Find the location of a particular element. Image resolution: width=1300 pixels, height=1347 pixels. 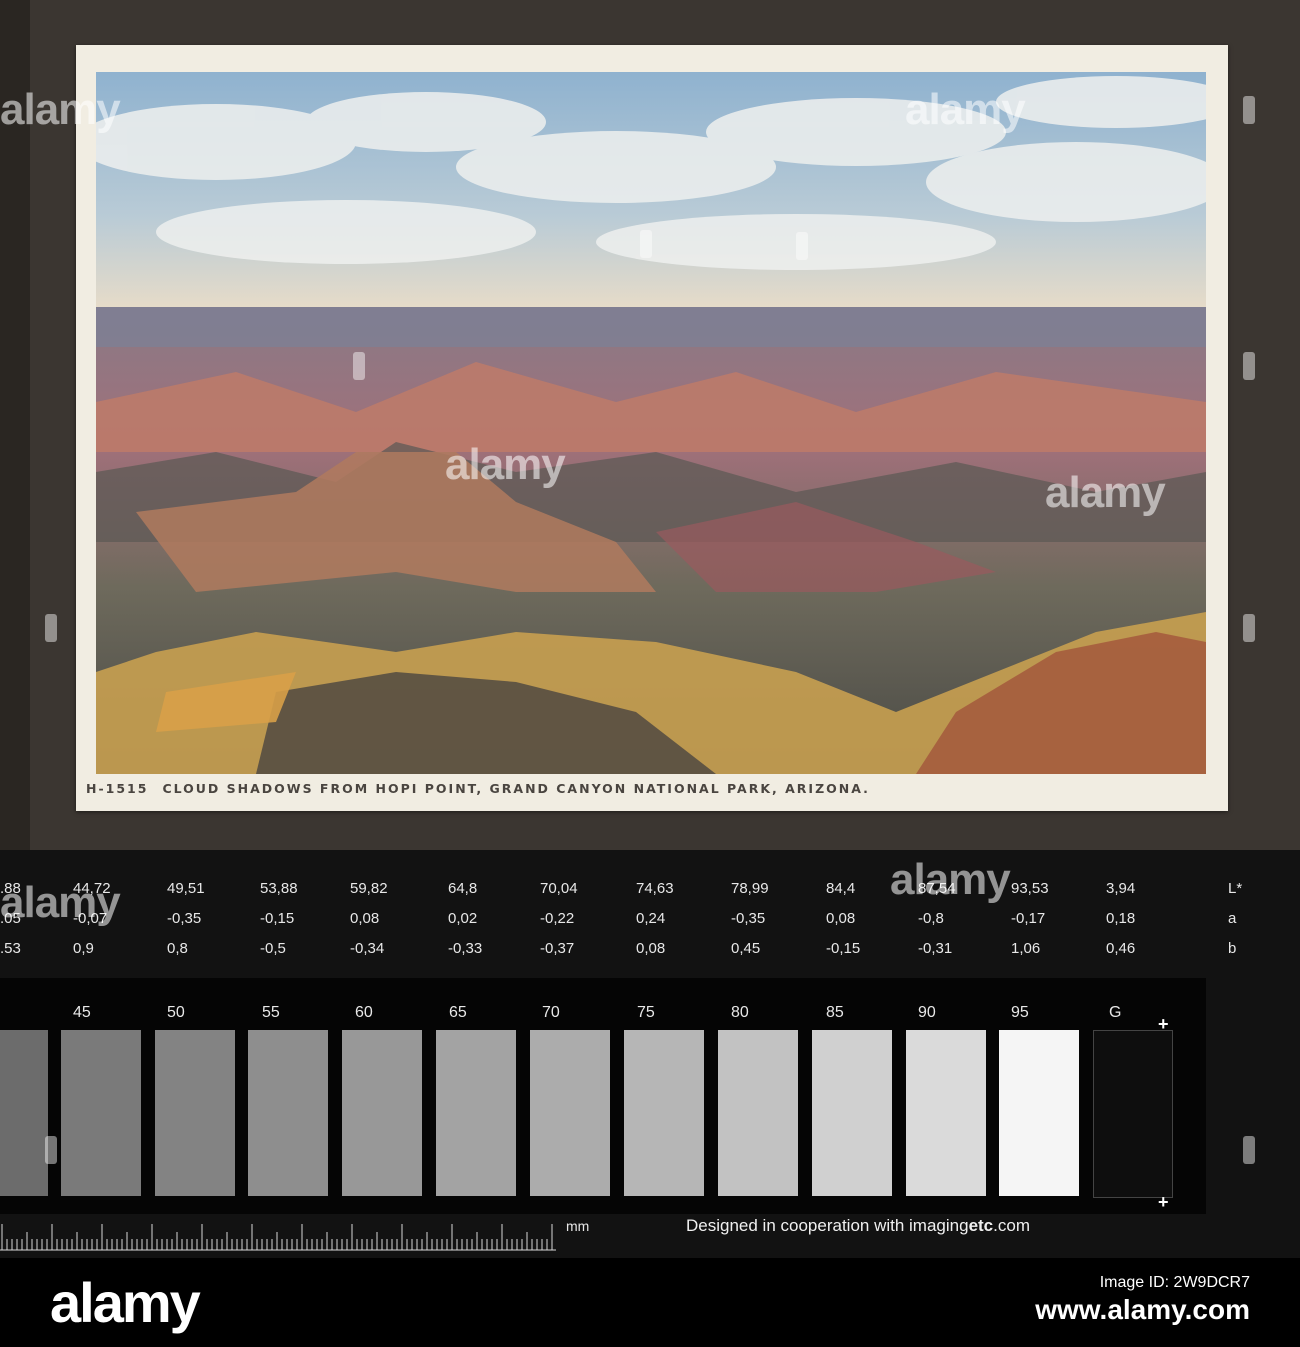

lab-row-label: a is located at coordinates (1232, 918).